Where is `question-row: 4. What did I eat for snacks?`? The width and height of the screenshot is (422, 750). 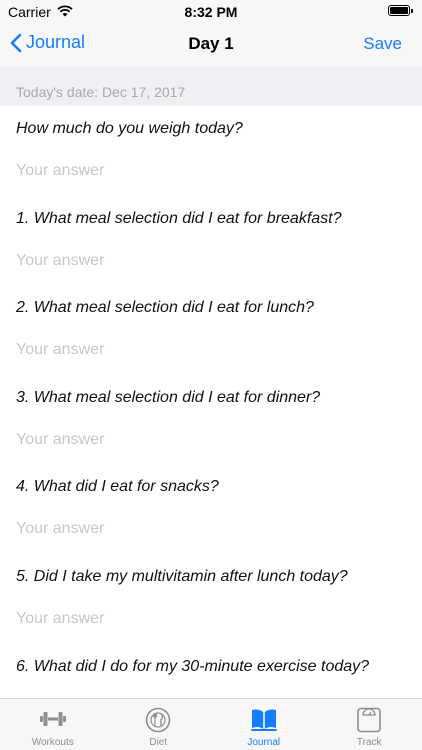
question-row: 4. What did I eat for snacks? is located at coordinates (211, 509).